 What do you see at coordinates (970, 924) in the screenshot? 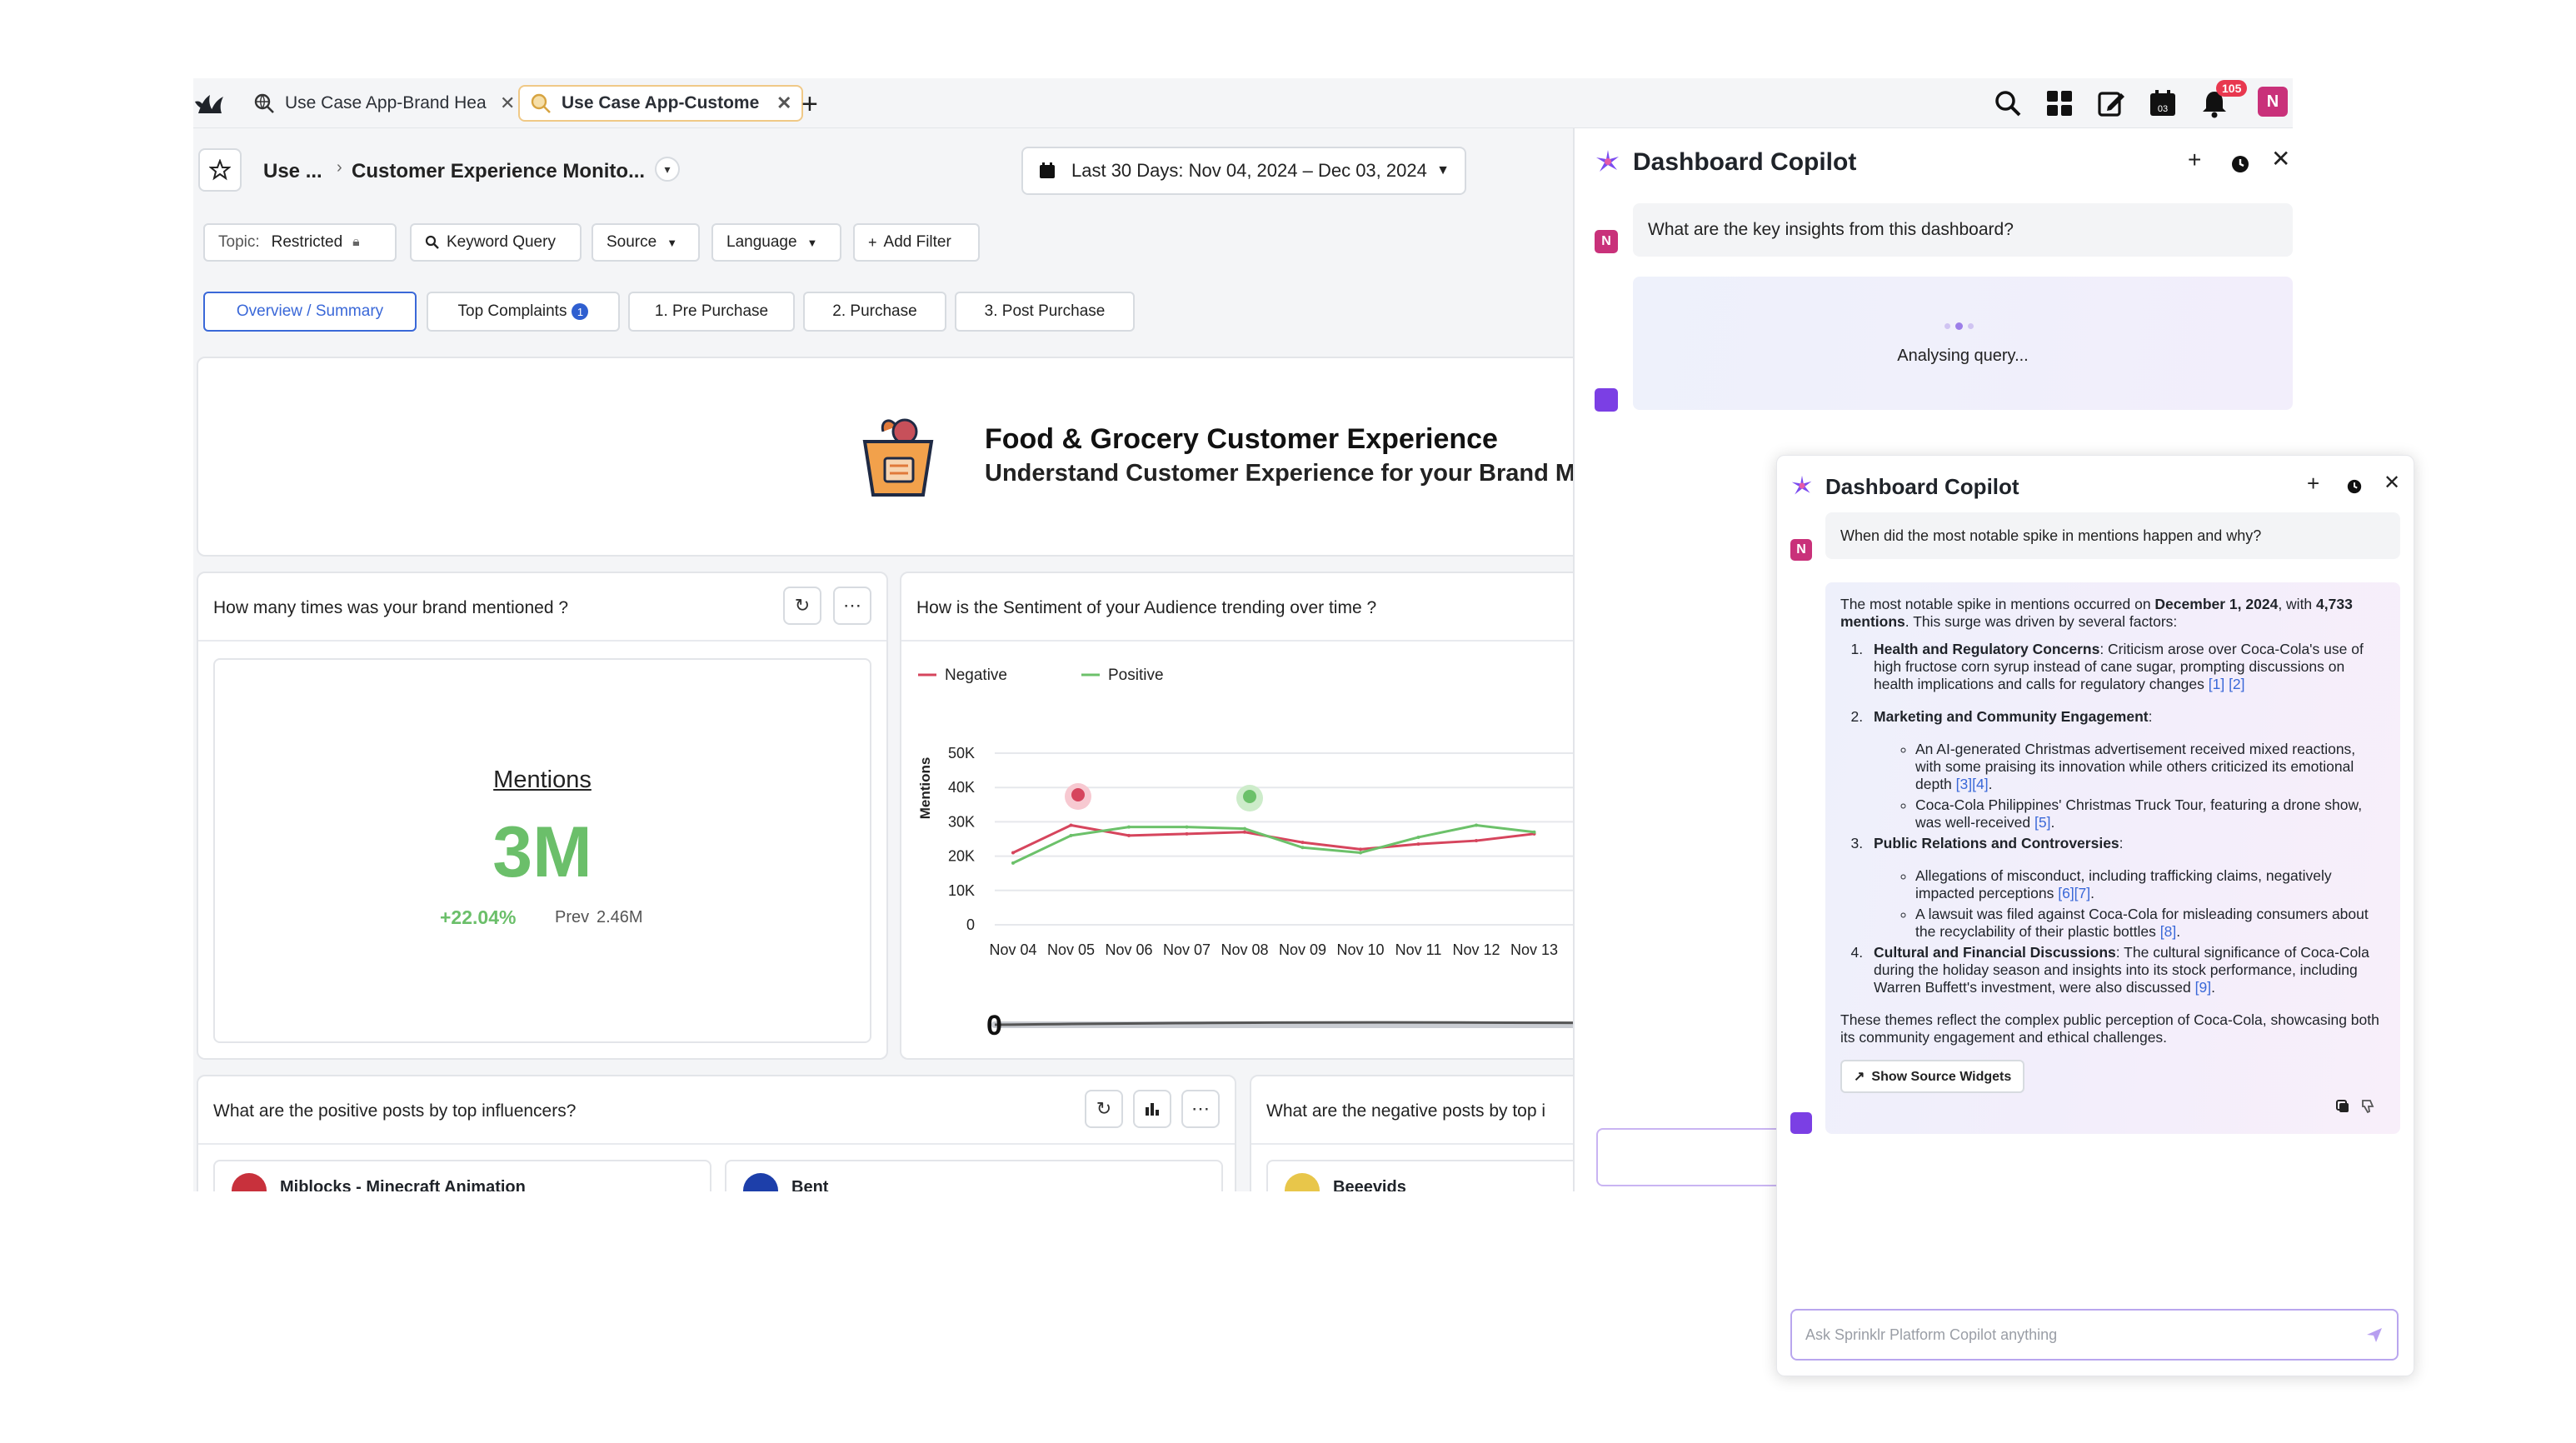
I see `y-tick-label: 0` at bounding box center [970, 924].